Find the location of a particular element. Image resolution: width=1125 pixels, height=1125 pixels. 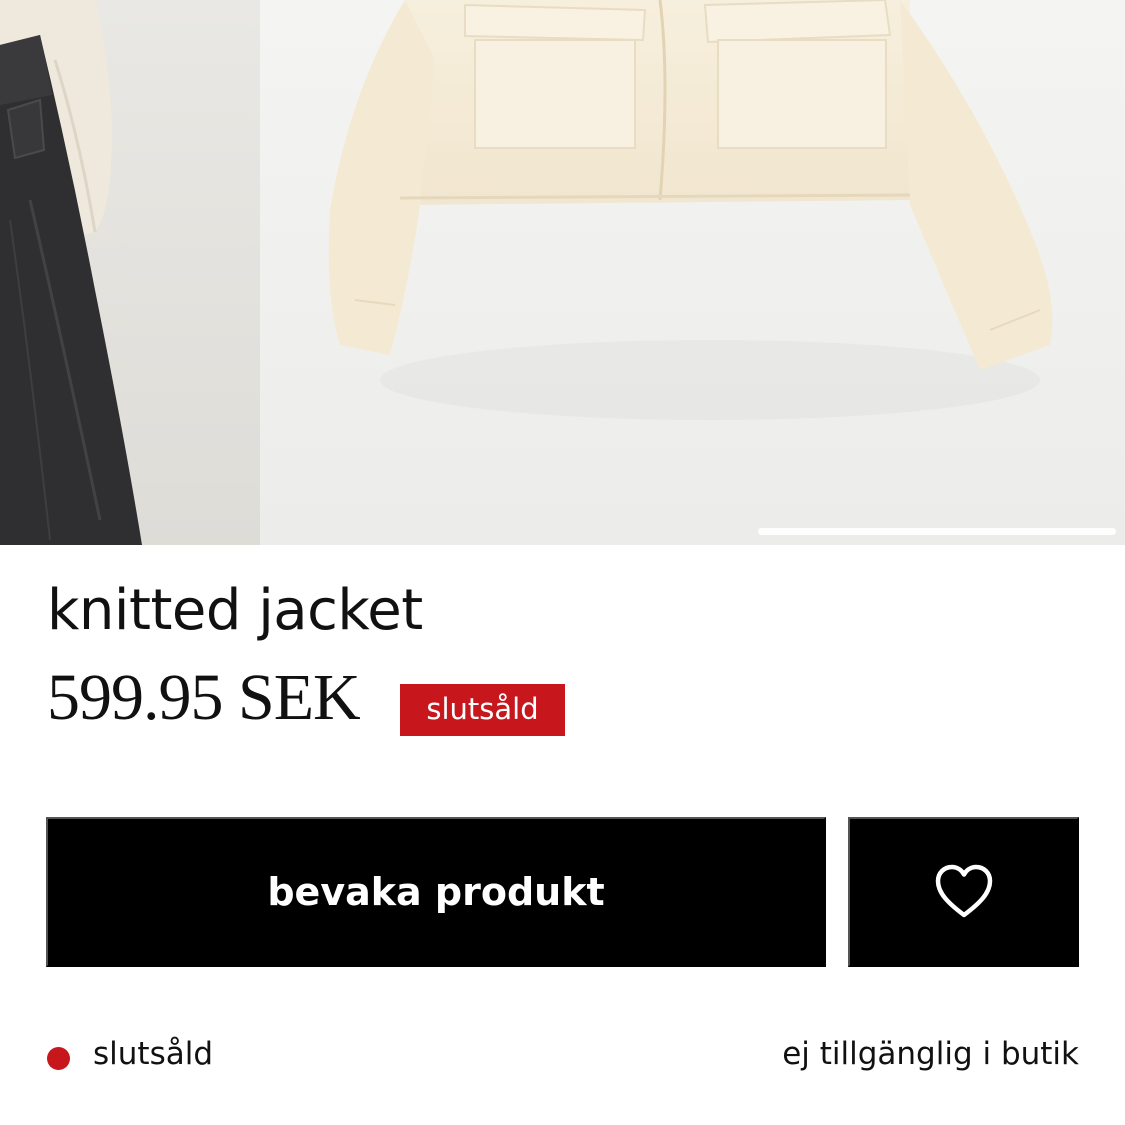

heart-icon is located at coordinates (963, 891).